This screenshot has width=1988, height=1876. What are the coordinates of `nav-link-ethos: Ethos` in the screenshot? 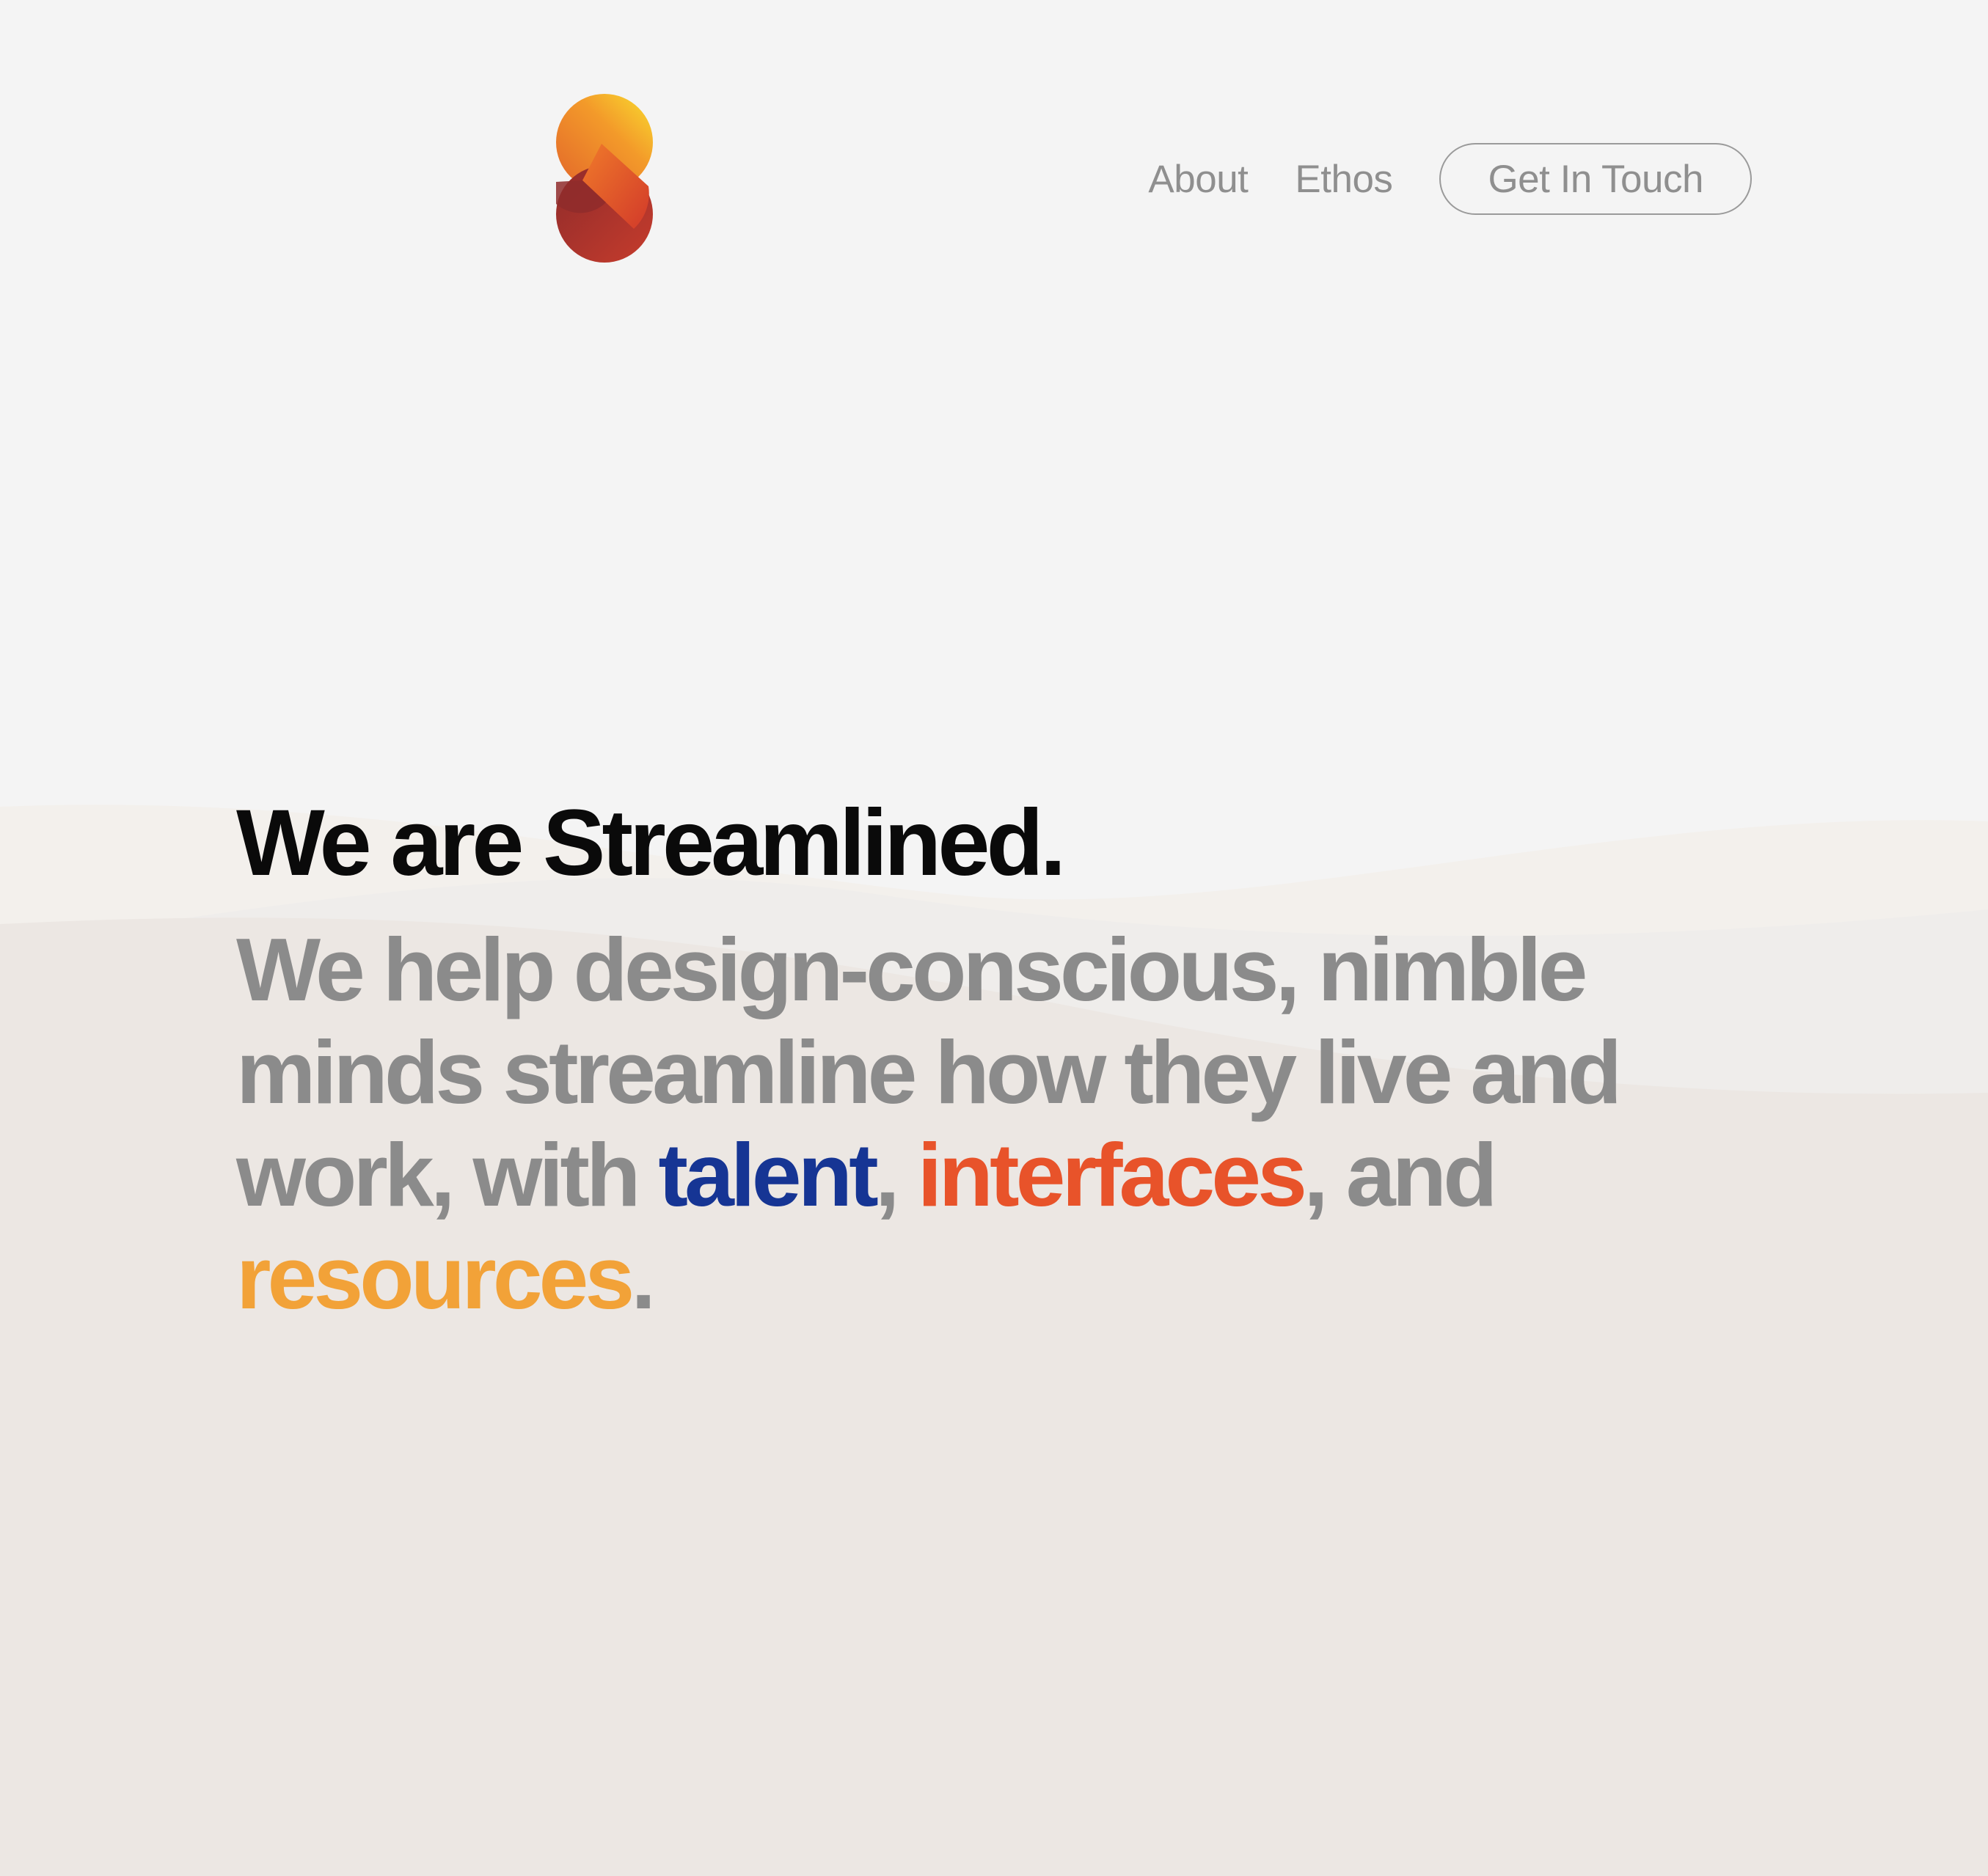 It's located at (1344, 179).